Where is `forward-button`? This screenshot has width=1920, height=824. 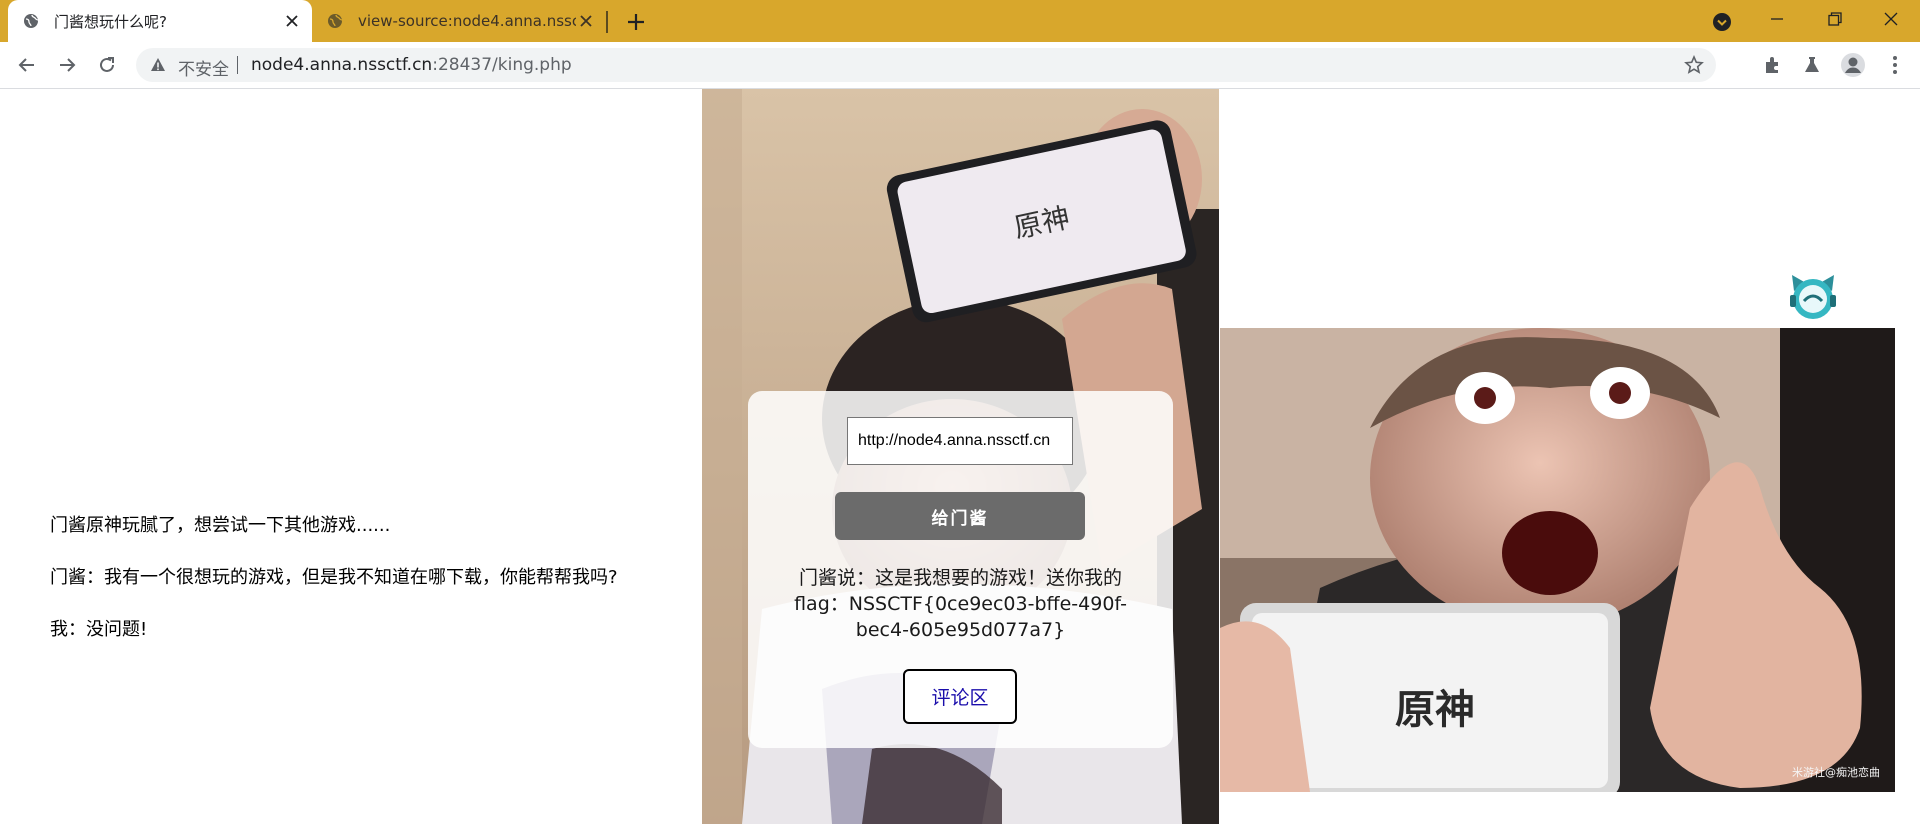 forward-button is located at coordinates (67, 65).